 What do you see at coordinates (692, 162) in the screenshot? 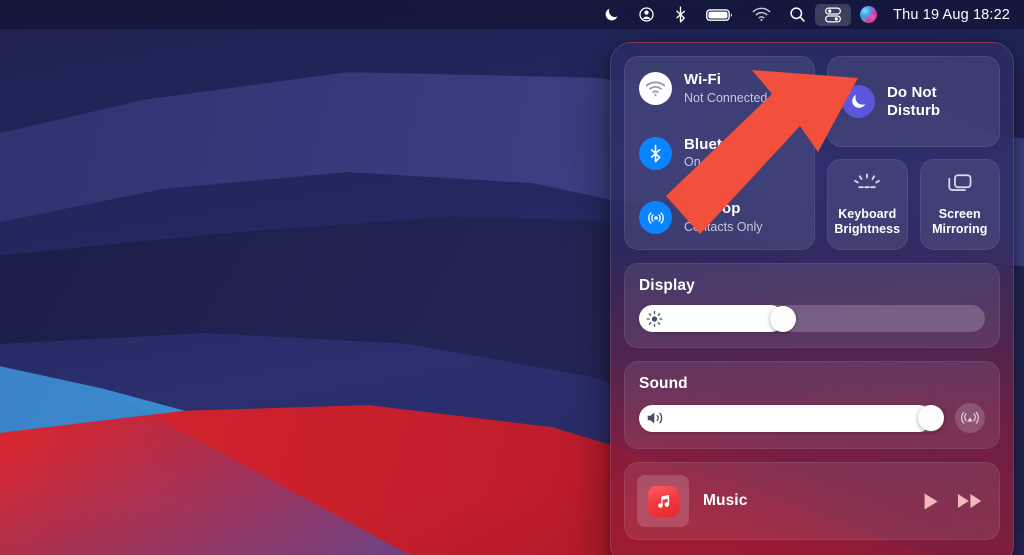
I see `bluetooth-status: On` at bounding box center [692, 162].